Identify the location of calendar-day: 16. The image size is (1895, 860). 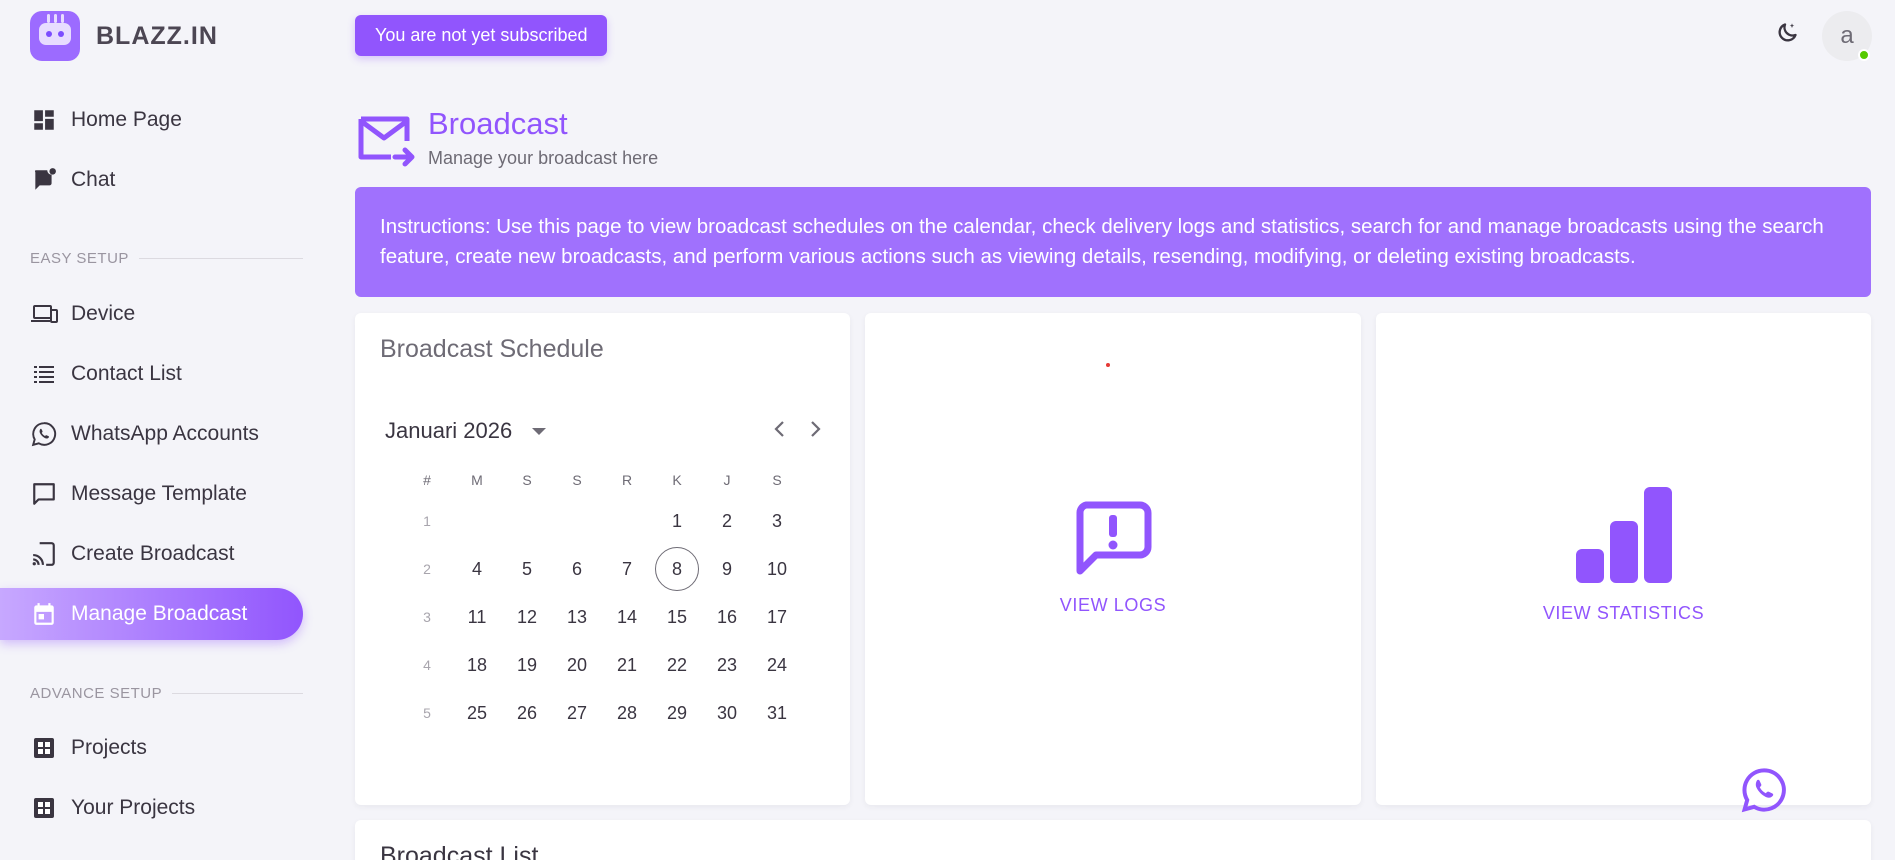
(727, 617).